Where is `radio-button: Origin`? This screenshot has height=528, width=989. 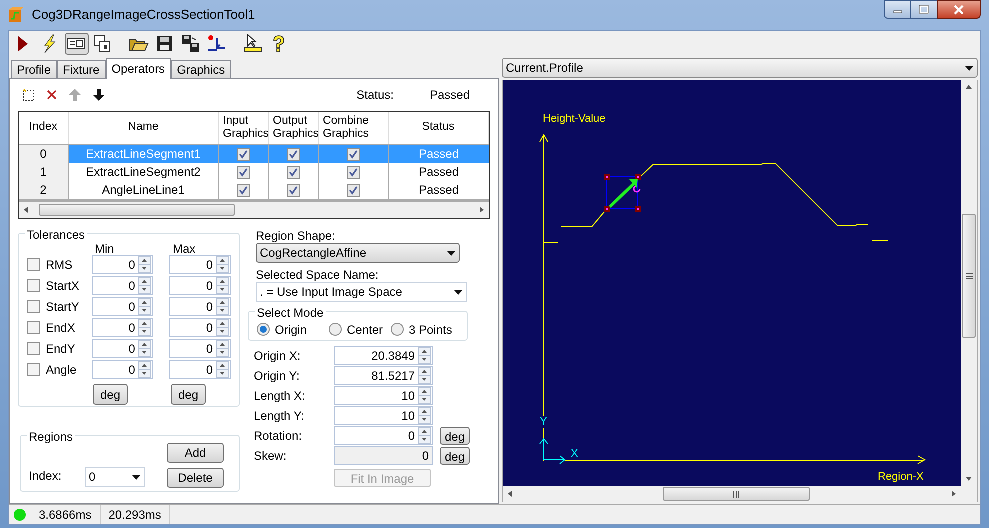
radio-button: Origin is located at coordinates (293, 329).